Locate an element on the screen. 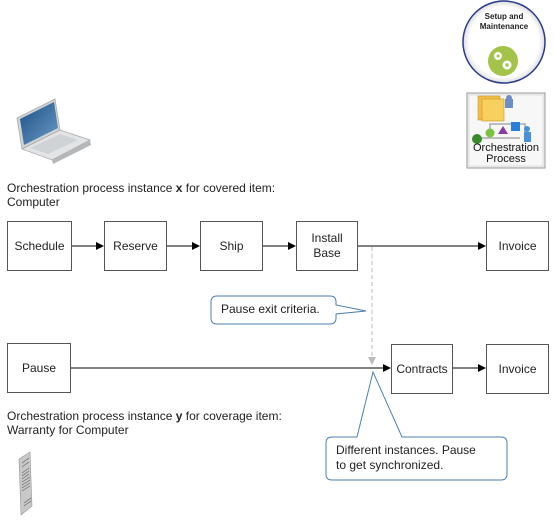 The image size is (554, 524). setup-and-maintenance-label: Setup and Maintenance is located at coordinates (504, 22).